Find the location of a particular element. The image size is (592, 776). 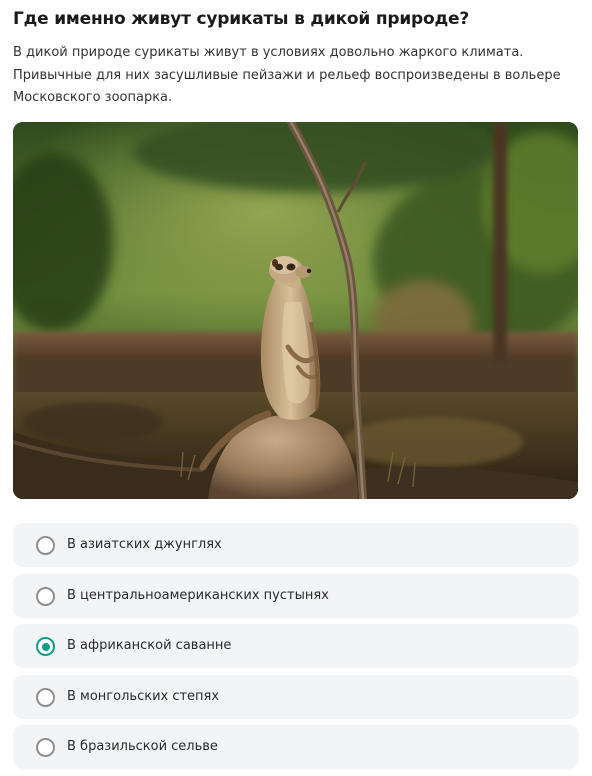

answer-option-label: В монгольских степях is located at coordinates (143, 696).